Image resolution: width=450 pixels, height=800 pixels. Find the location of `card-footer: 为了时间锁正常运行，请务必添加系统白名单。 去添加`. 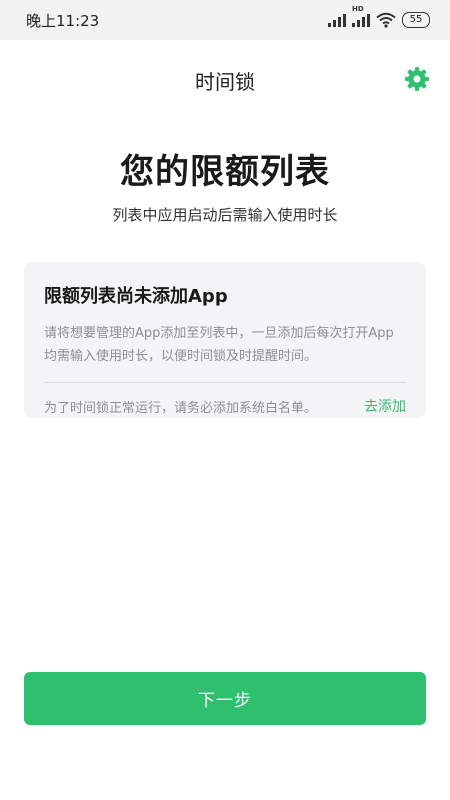

card-footer: 为了时间锁正常运行，请务必添加系统白名单。 去添加 is located at coordinates (225, 406).